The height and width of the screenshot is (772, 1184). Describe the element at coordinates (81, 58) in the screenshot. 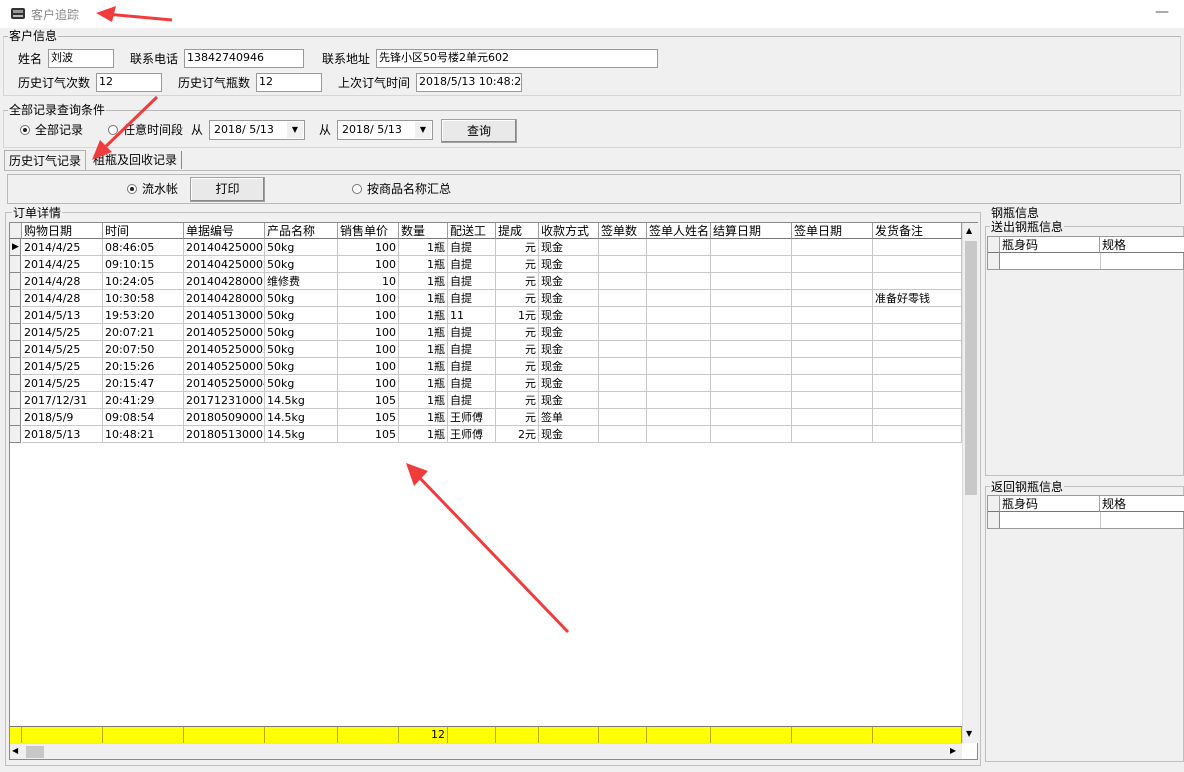

I see `name-field: 刘波` at that location.